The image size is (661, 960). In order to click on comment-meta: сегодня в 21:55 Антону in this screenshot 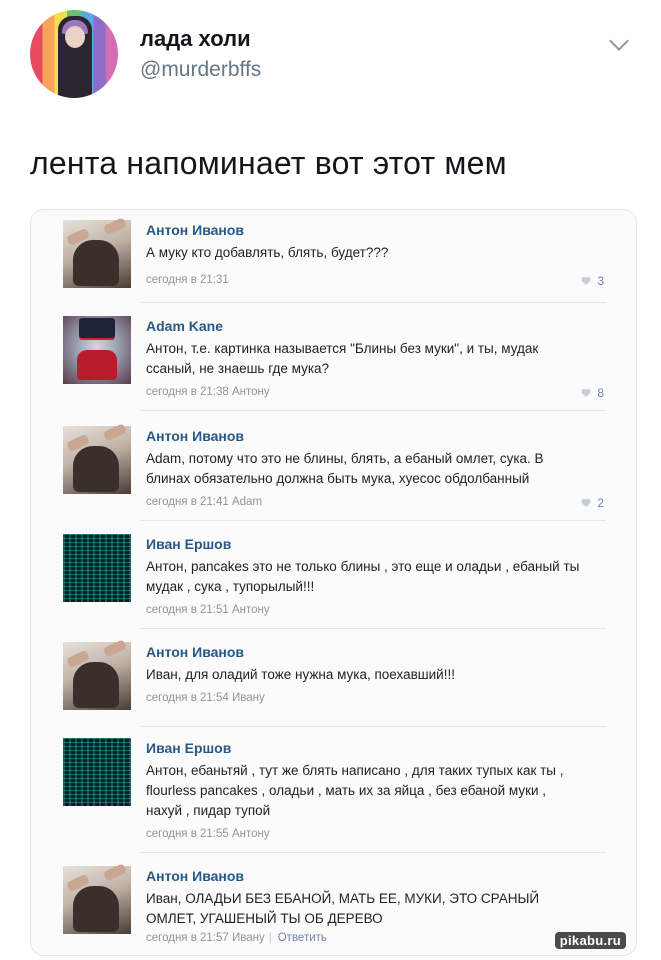, I will do `click(208, 834)`.